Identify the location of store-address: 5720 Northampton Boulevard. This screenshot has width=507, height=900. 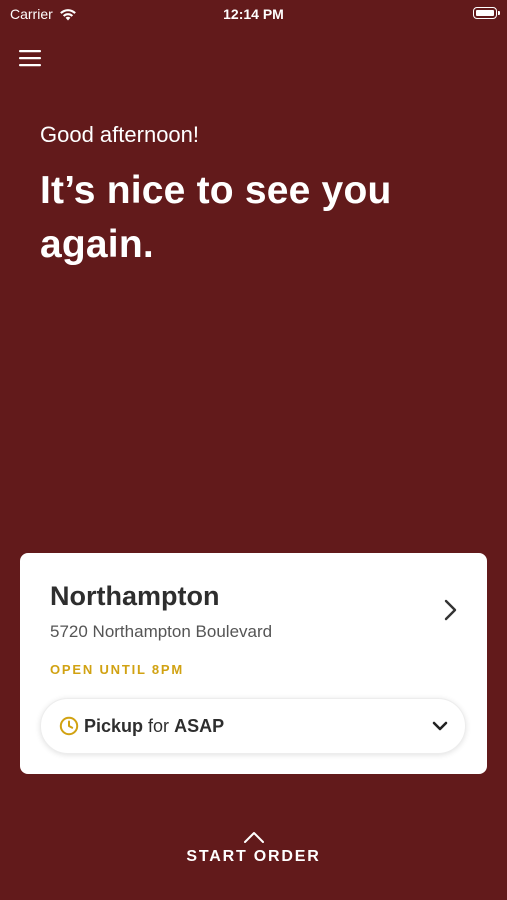
(161, 631).